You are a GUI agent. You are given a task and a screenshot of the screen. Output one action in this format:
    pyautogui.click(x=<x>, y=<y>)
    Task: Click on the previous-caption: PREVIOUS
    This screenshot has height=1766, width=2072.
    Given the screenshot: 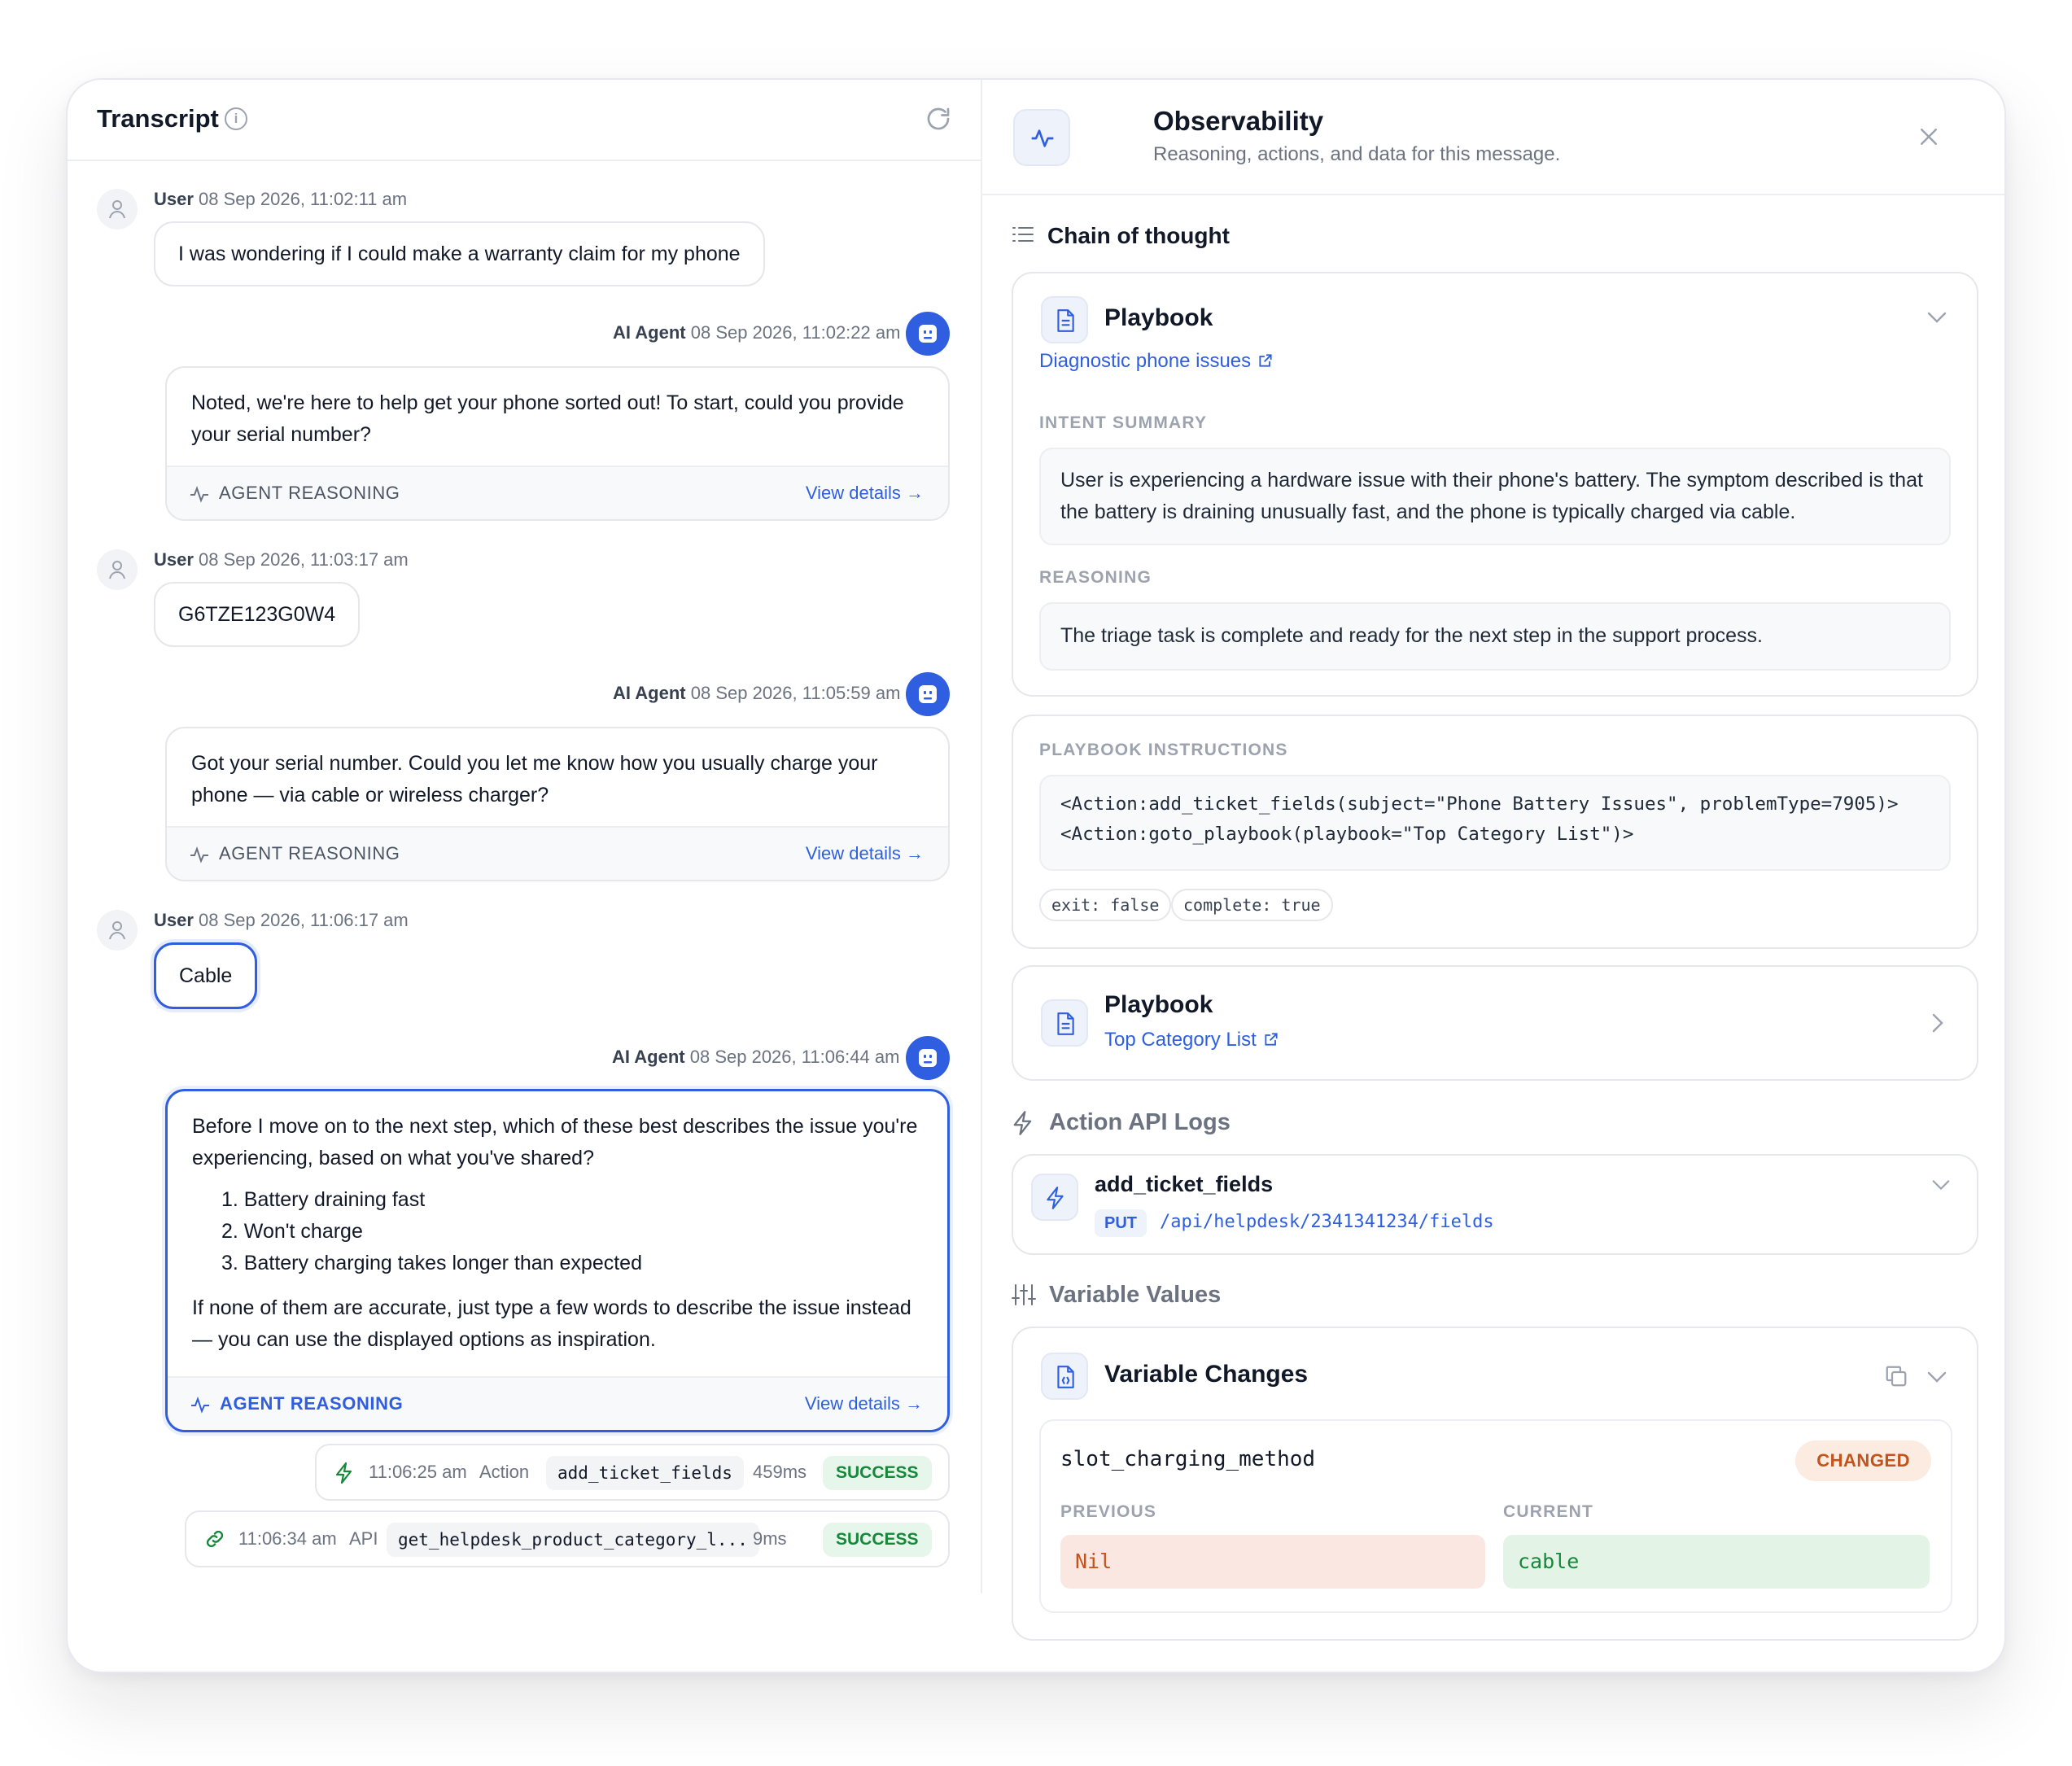 What is the action you would take?
    pyautogui.click(x=1108, y=1512)
    